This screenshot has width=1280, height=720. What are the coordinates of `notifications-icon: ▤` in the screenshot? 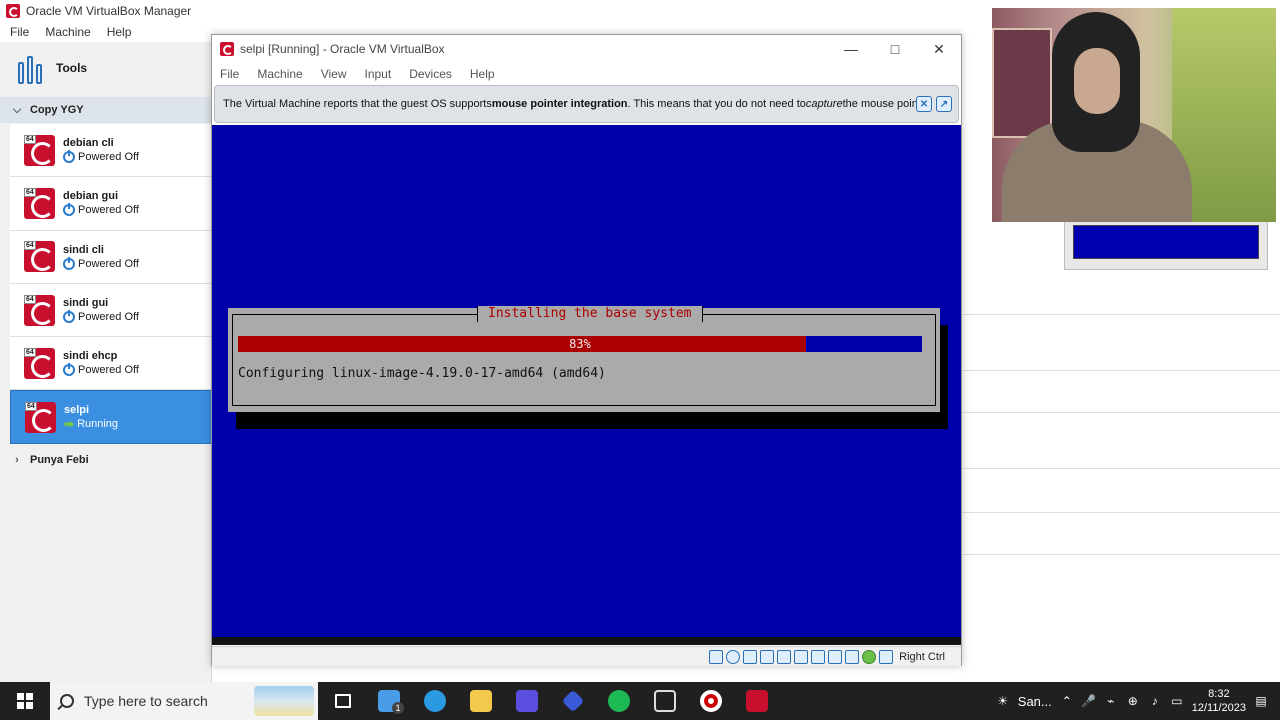 It's located at (1261, 701).